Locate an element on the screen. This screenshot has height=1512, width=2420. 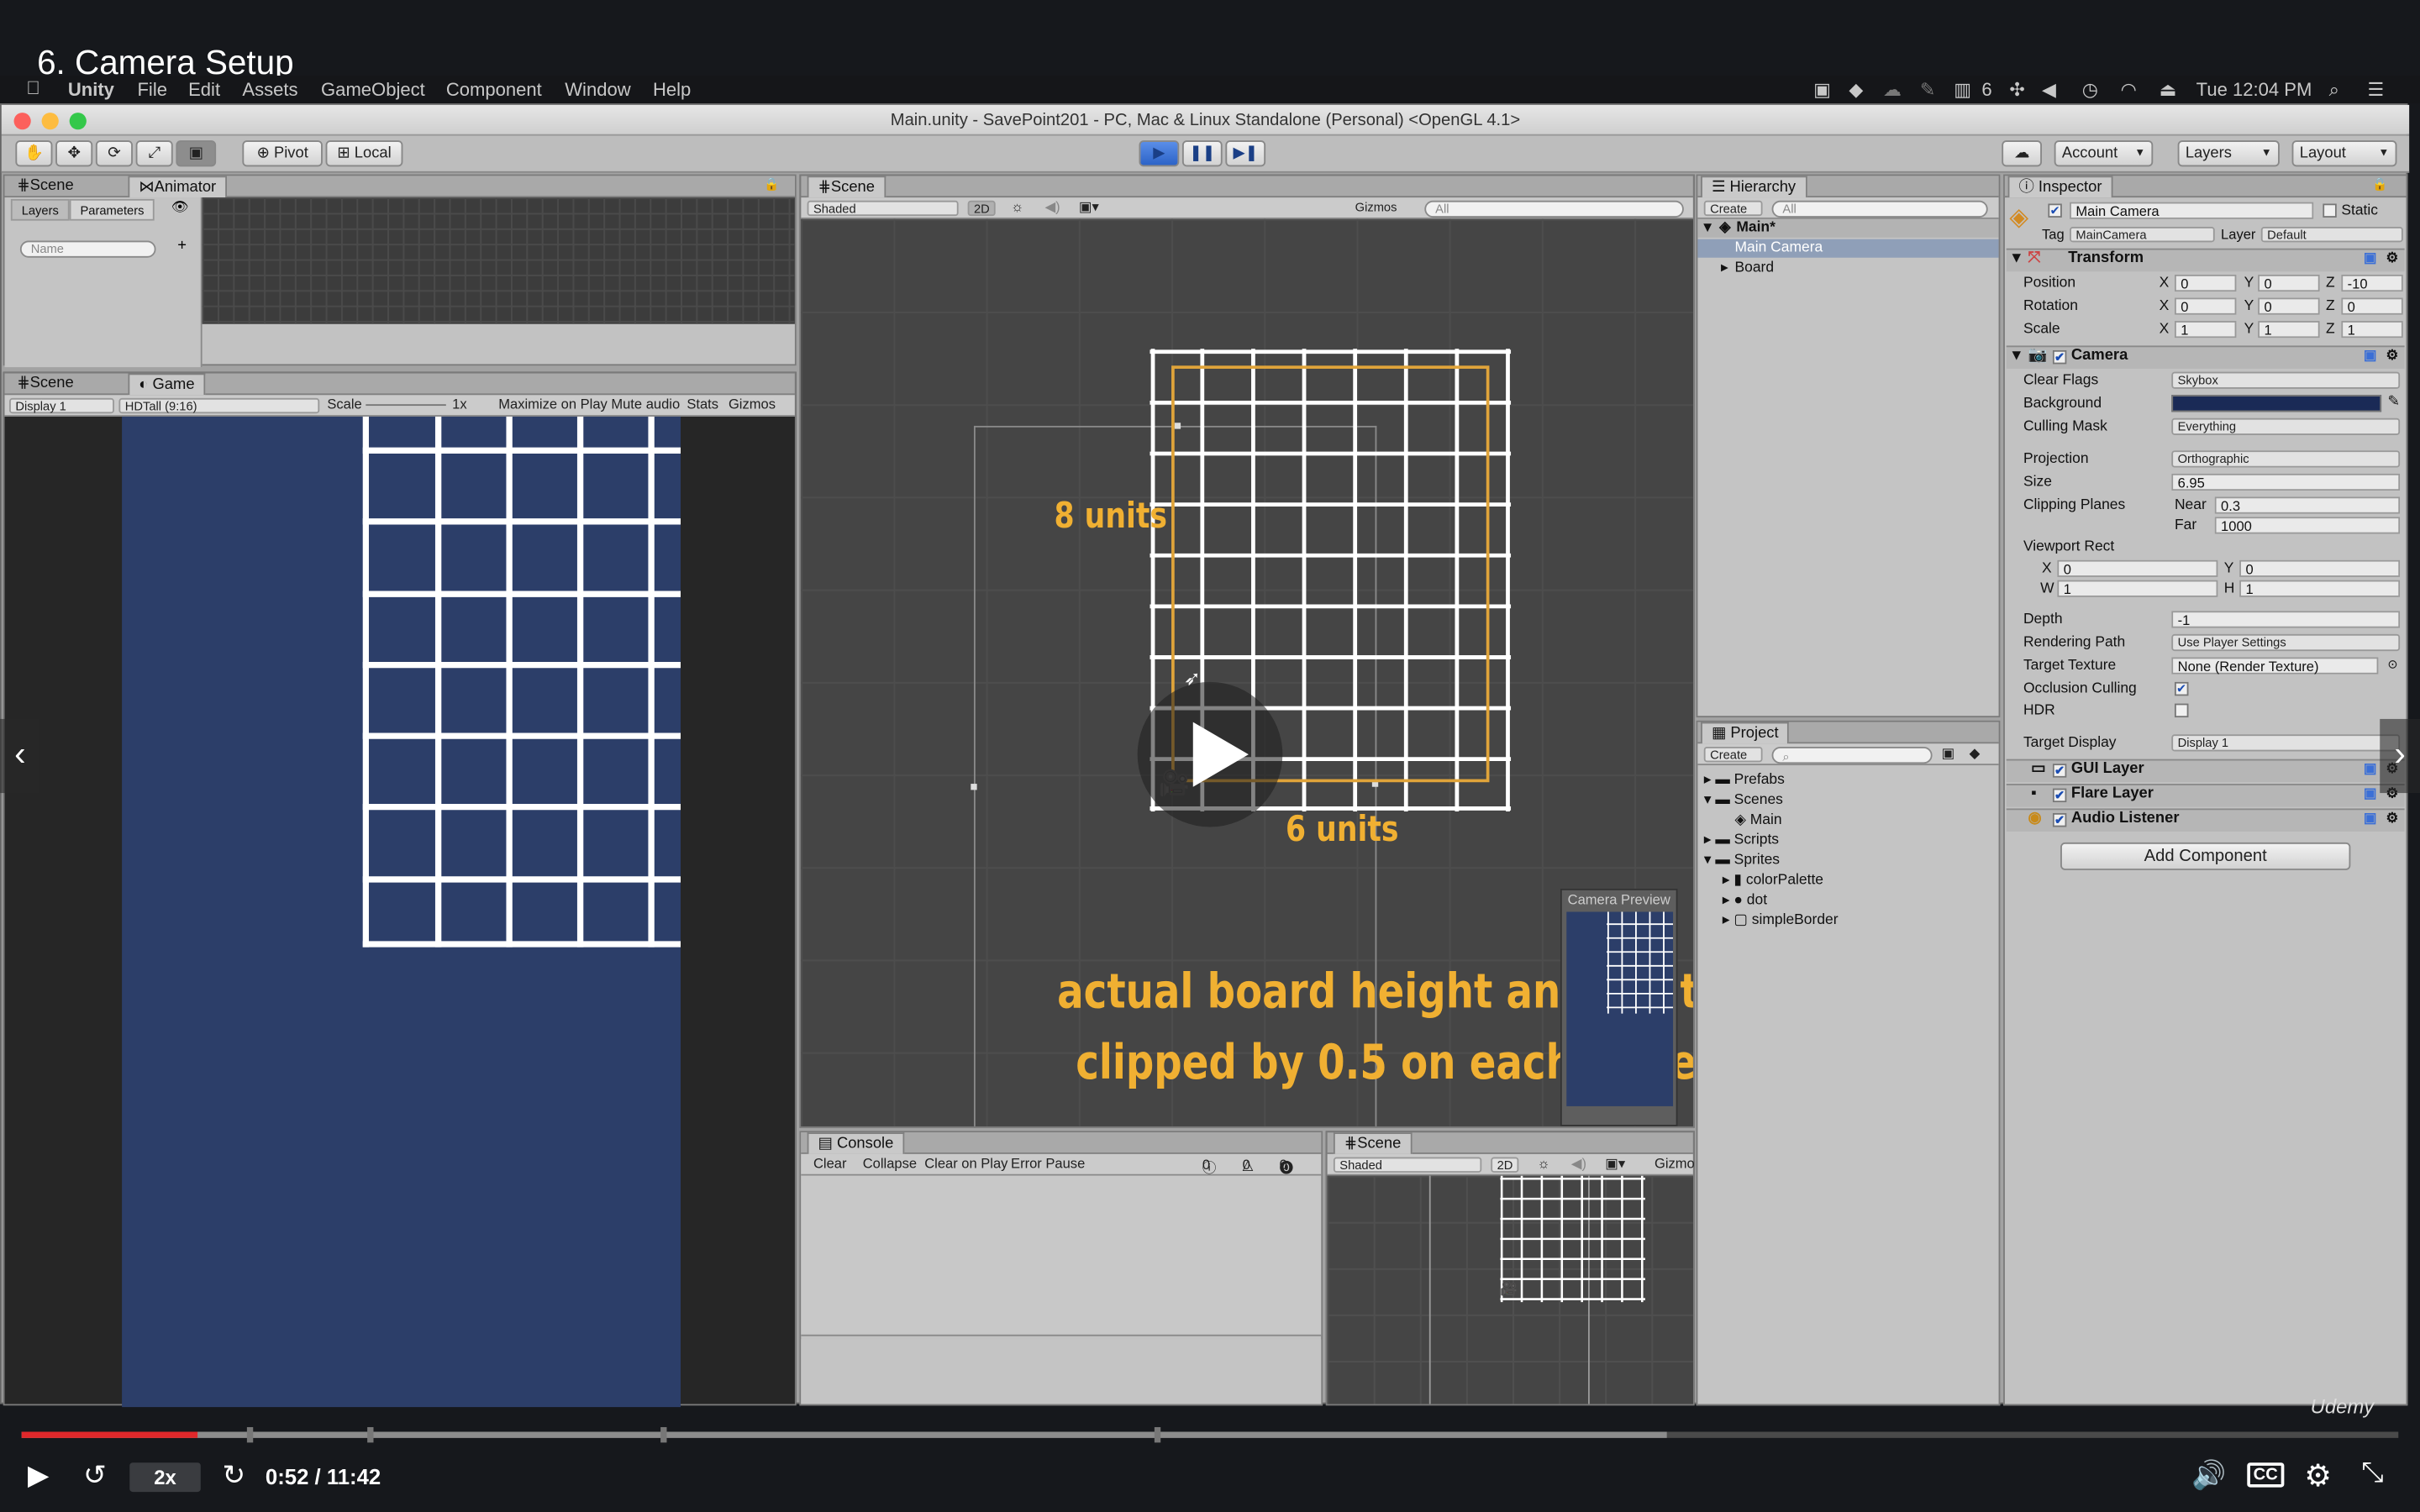
eject-icon: ⏏ is located at coordinates (2168, 90).